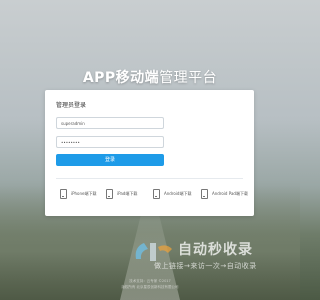  What do you see at coordinates (205, 266) in the screenshot?
I see `watermark-sub-text: 做上链接→来访一次→自动收录` at bounding box center [205, 266].